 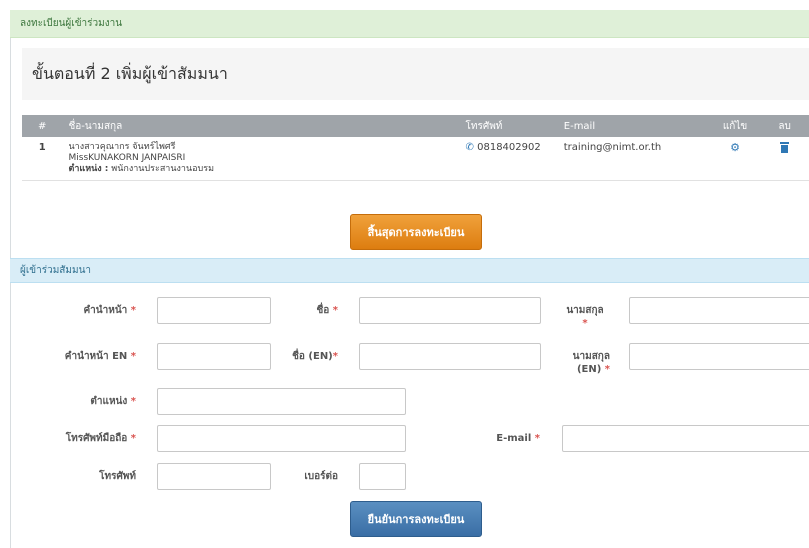 I want to click on first-name-en-input, so click(x=450, y=356).